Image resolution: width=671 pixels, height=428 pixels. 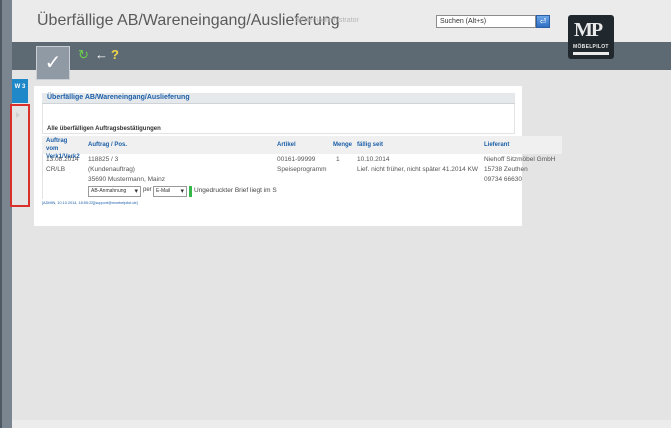 What do you see at coordinates (591, 53) in the screenshot?
I see `logo-bar` at bounding box center [591, 53].